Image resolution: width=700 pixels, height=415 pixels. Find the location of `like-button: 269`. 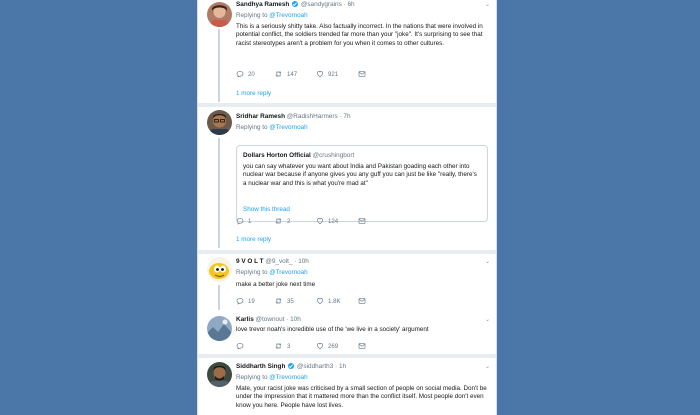

like-button: 269 is located at coordinates (327, 346).